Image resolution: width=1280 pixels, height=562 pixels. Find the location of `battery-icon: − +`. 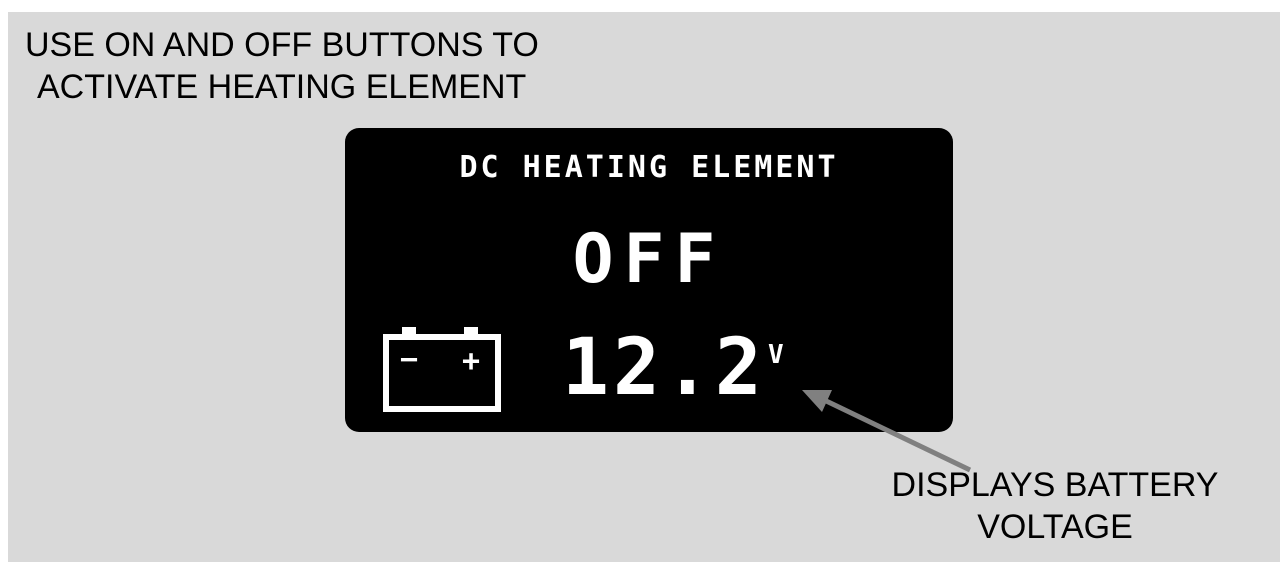

battery-icon: − + is located at coordinates (442, 369).